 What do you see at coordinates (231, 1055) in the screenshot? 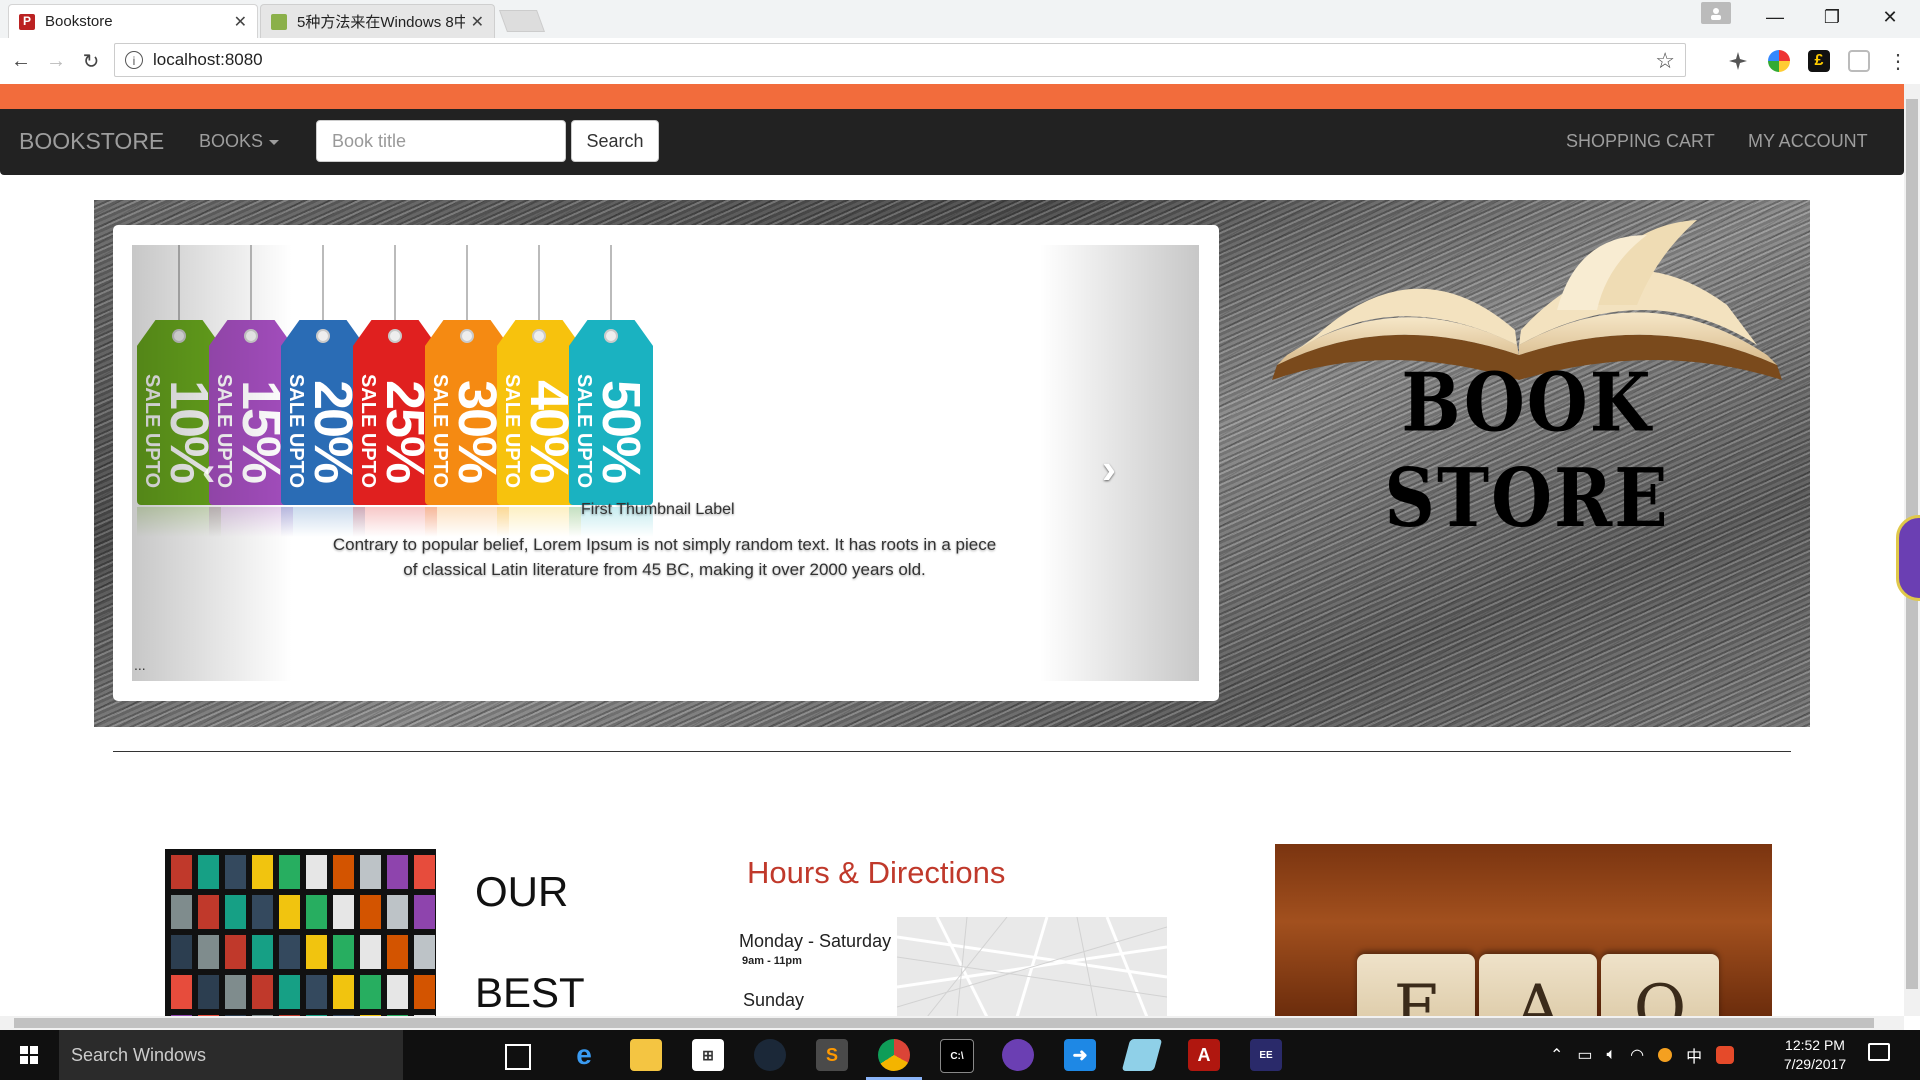
I see `taskbar-search-box: Search Windows` at bounding box center [231, 1055].